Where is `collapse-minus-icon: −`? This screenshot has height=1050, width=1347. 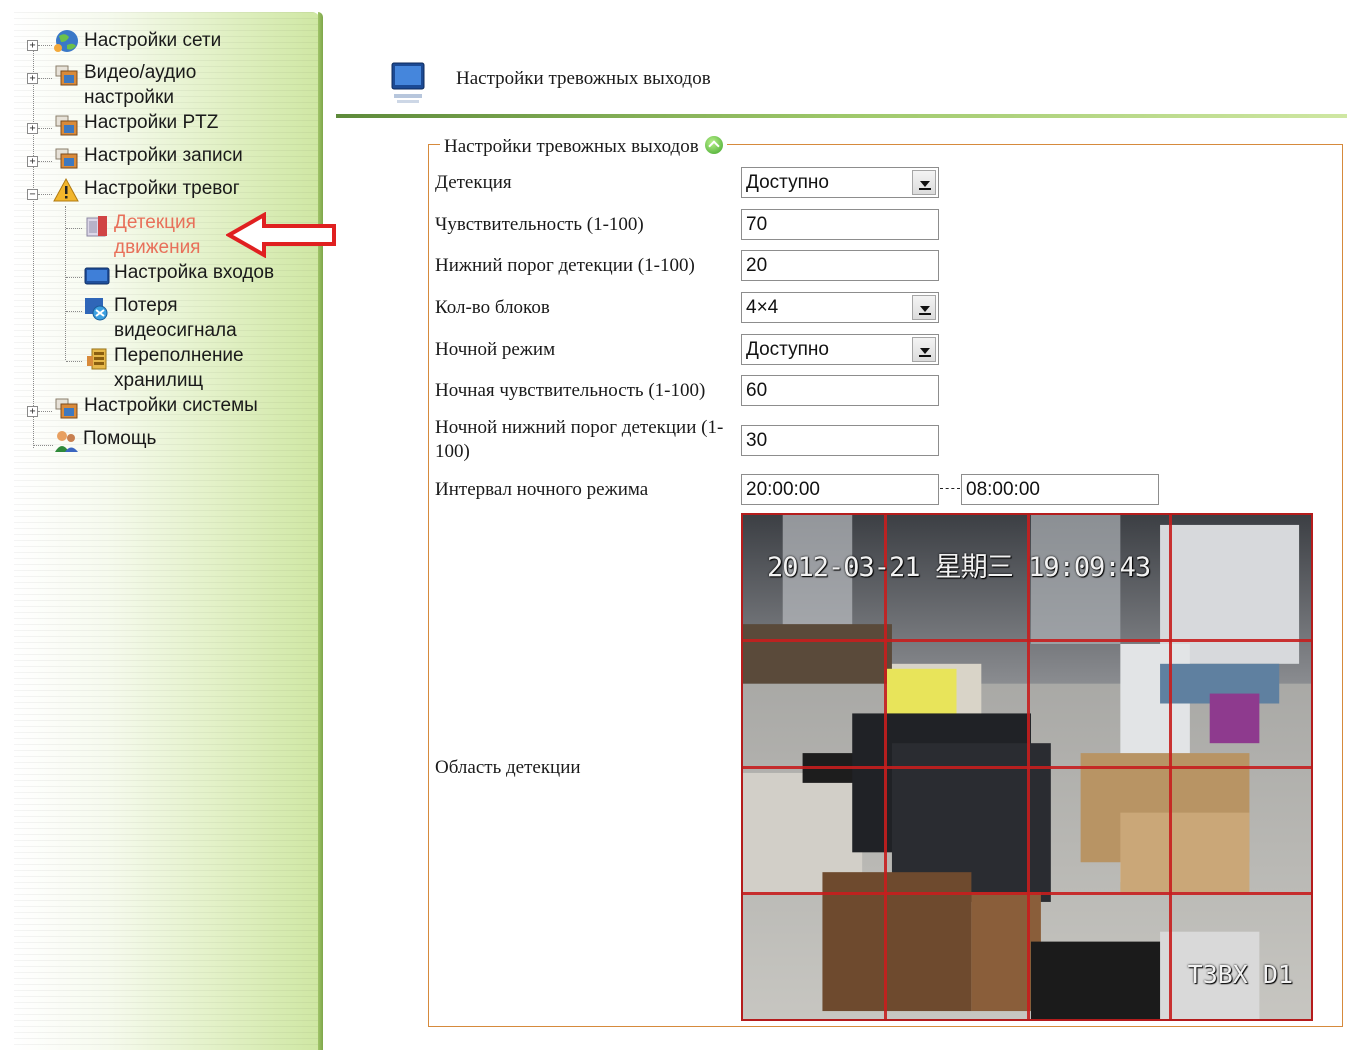
collapse-minus-icon: − is located at coordinates (32, 194).